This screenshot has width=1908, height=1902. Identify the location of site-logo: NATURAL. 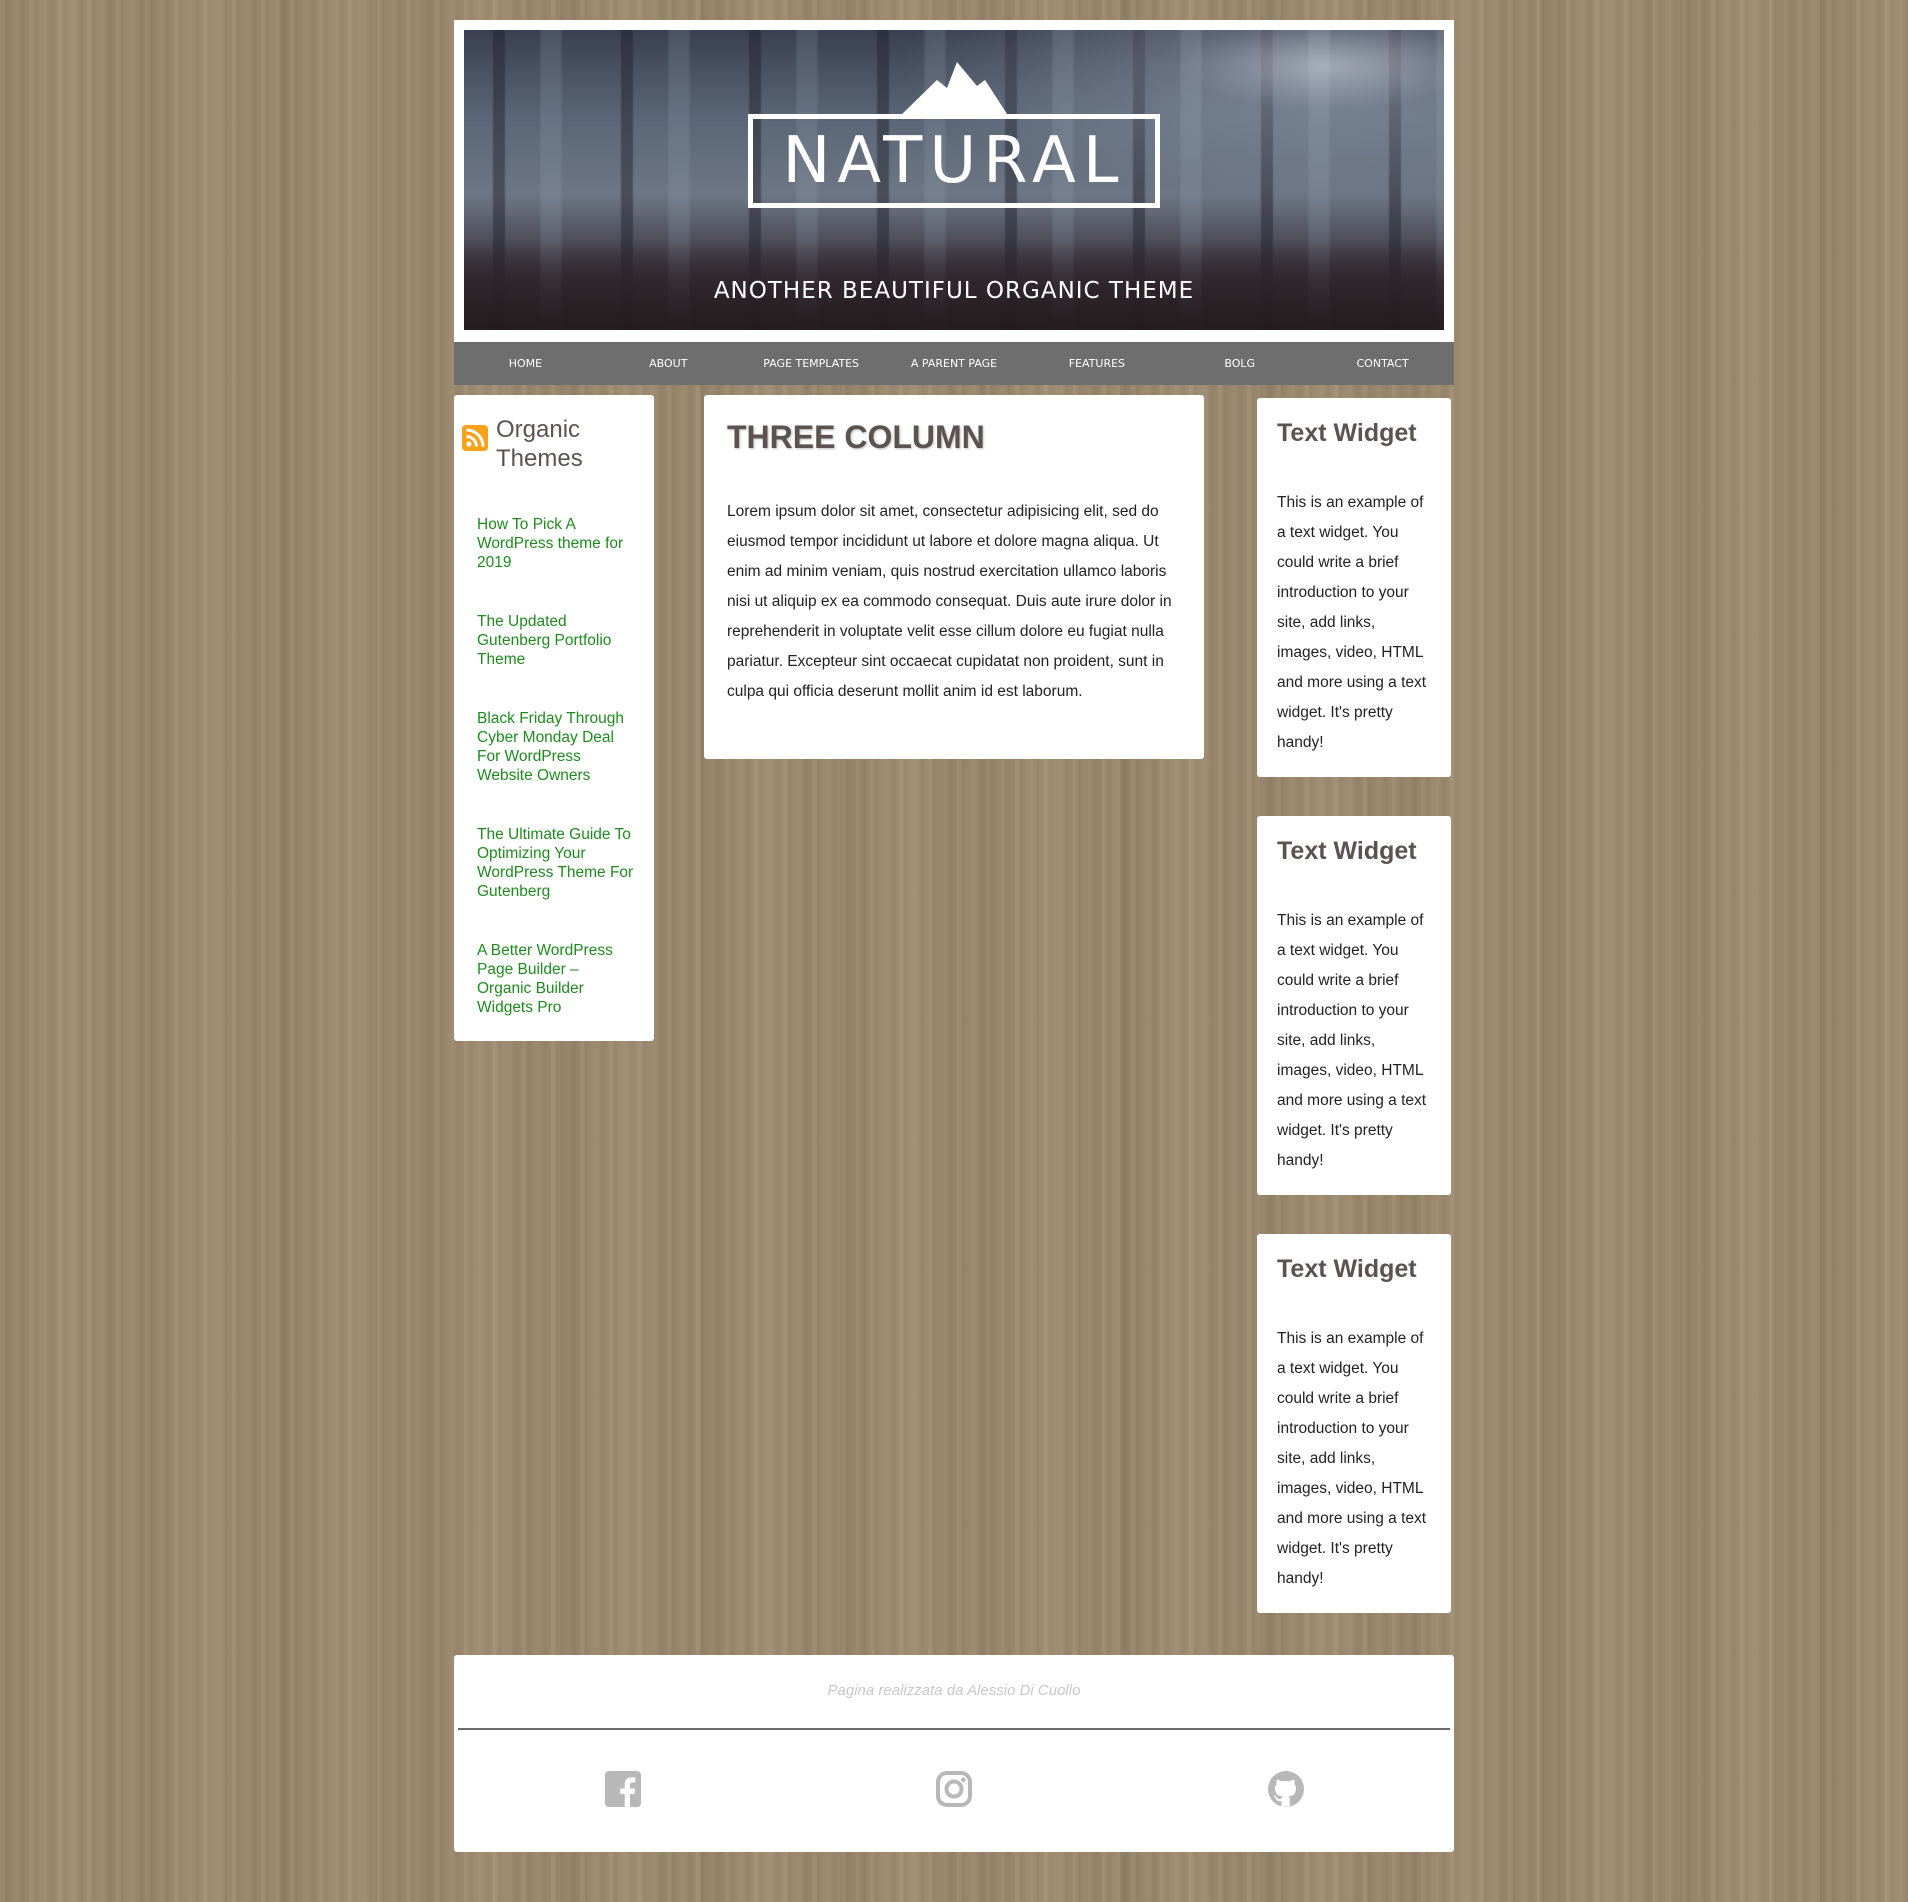
(954, 161).